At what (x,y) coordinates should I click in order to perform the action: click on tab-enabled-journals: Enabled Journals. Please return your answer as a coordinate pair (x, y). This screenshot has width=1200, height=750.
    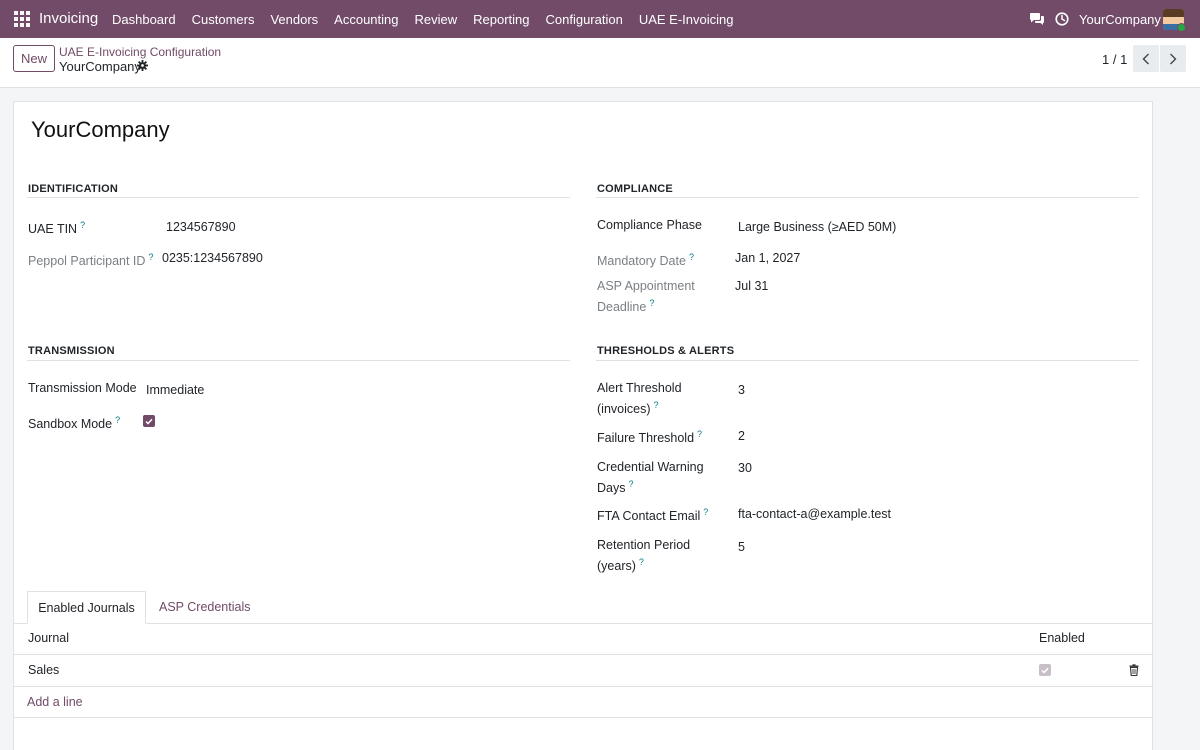
    Looking at the image, I should click on (86, 607).